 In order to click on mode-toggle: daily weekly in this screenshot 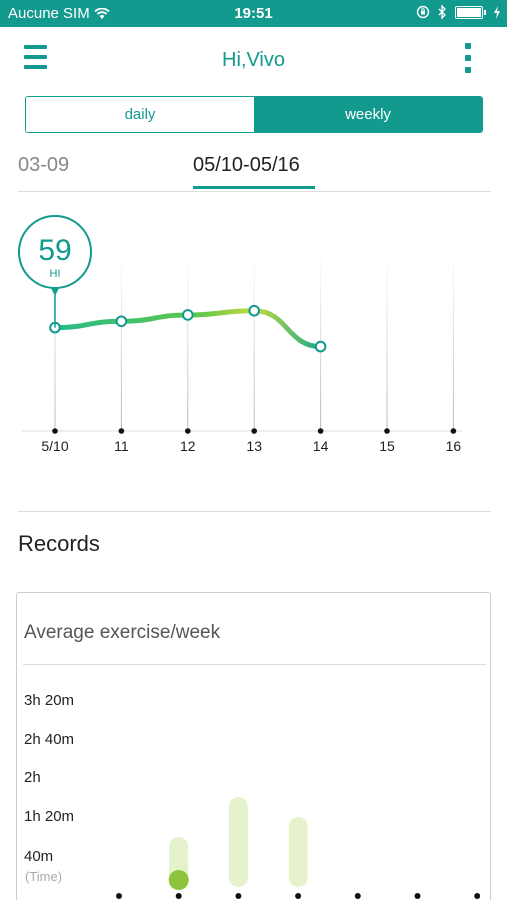, I will do `click(254, 114)`.